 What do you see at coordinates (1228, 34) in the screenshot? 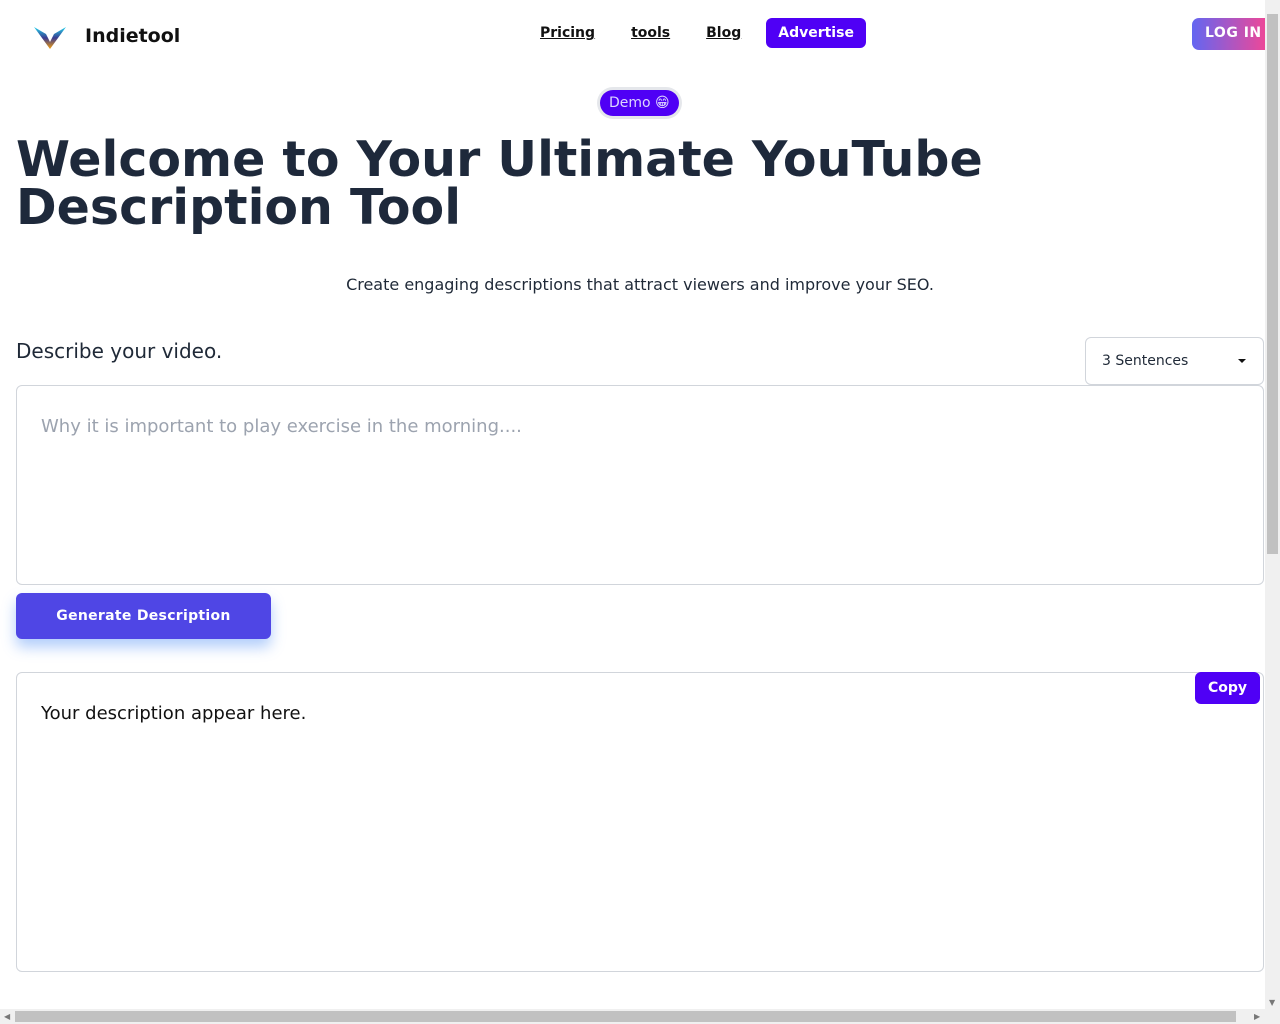
I see `login-button: LOG IN` at bounding box center [1228, 34].